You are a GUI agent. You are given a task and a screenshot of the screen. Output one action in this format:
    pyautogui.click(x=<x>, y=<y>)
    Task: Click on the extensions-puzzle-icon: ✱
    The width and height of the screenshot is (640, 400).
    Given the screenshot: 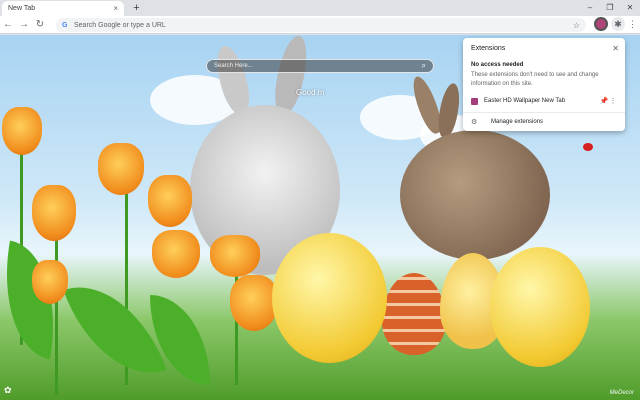 What is the action you would take?
    pyautogui.click(x=618, y=24)
    